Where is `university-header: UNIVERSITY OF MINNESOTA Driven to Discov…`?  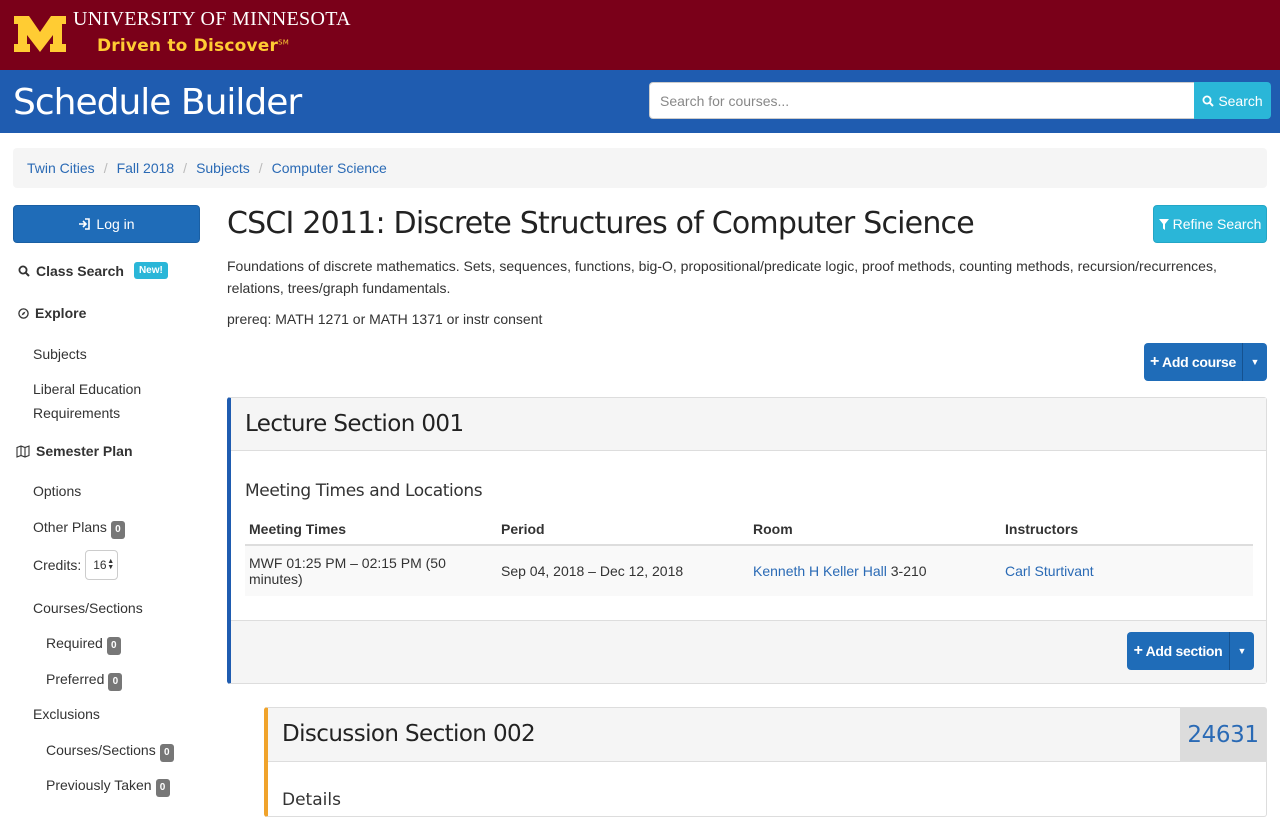 university-header: UNIVERSITY OF MINNESOTA Driven to Discov… is located at coordinates (640, 35).